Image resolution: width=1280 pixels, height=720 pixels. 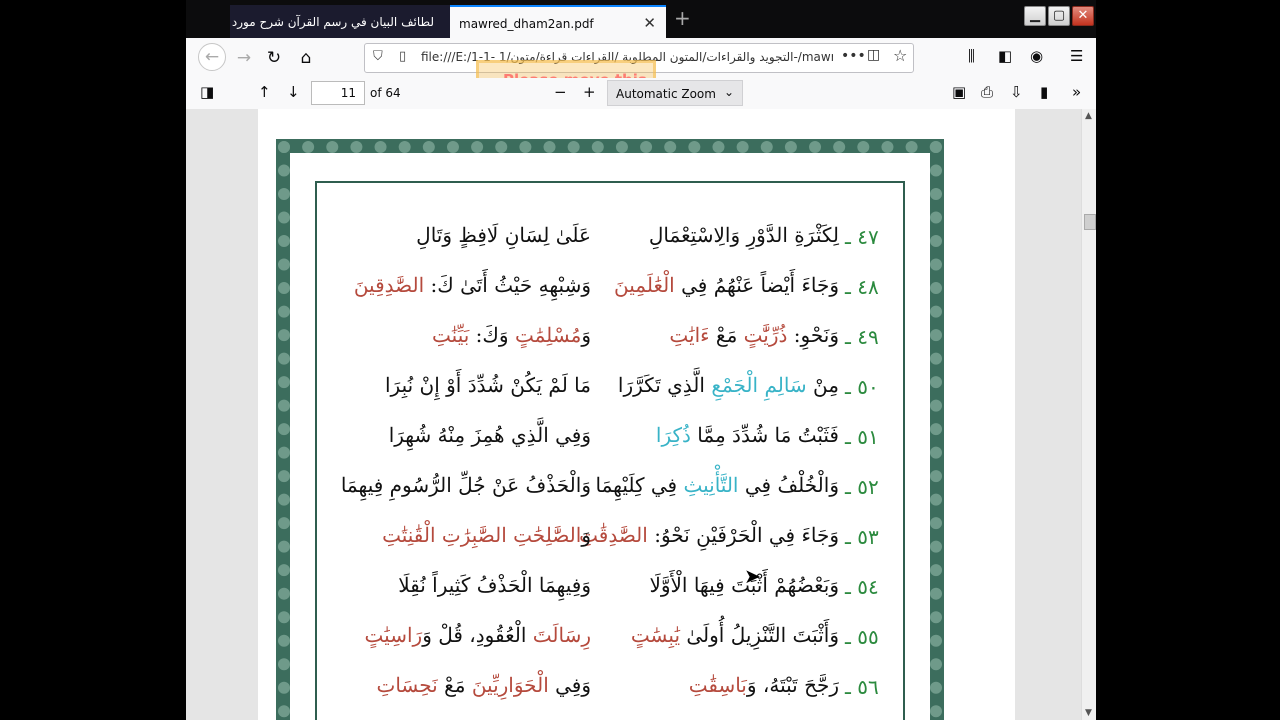 What do you see at coordinates (666, 94) in the screenshot?
I see `zoom-value: Automatic Zoom` at bounding box center [666, 94].